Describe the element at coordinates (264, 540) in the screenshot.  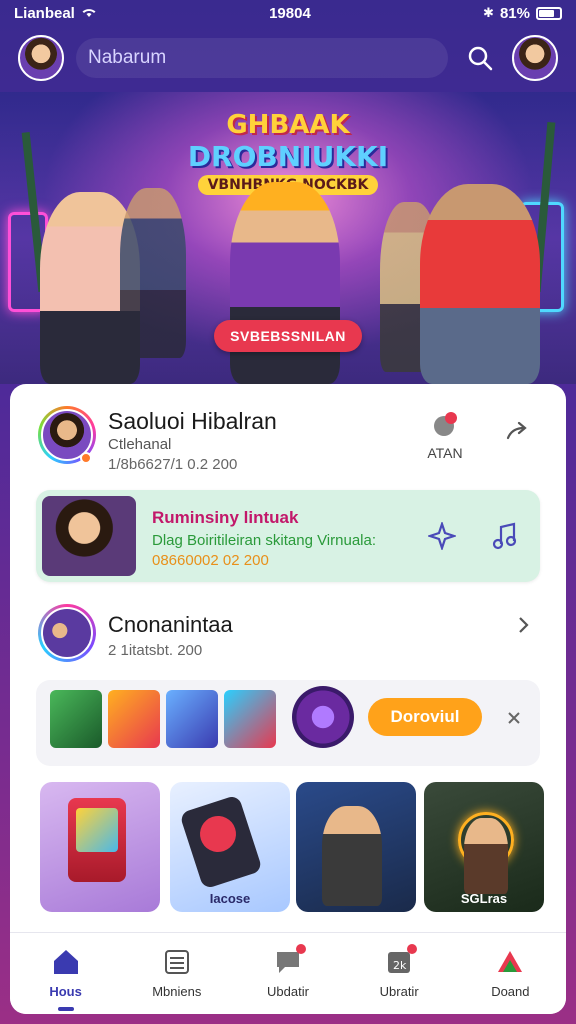
I see `highlight-subtitle: Dlag Boiritileiran skitang Virnuala:` at that location.